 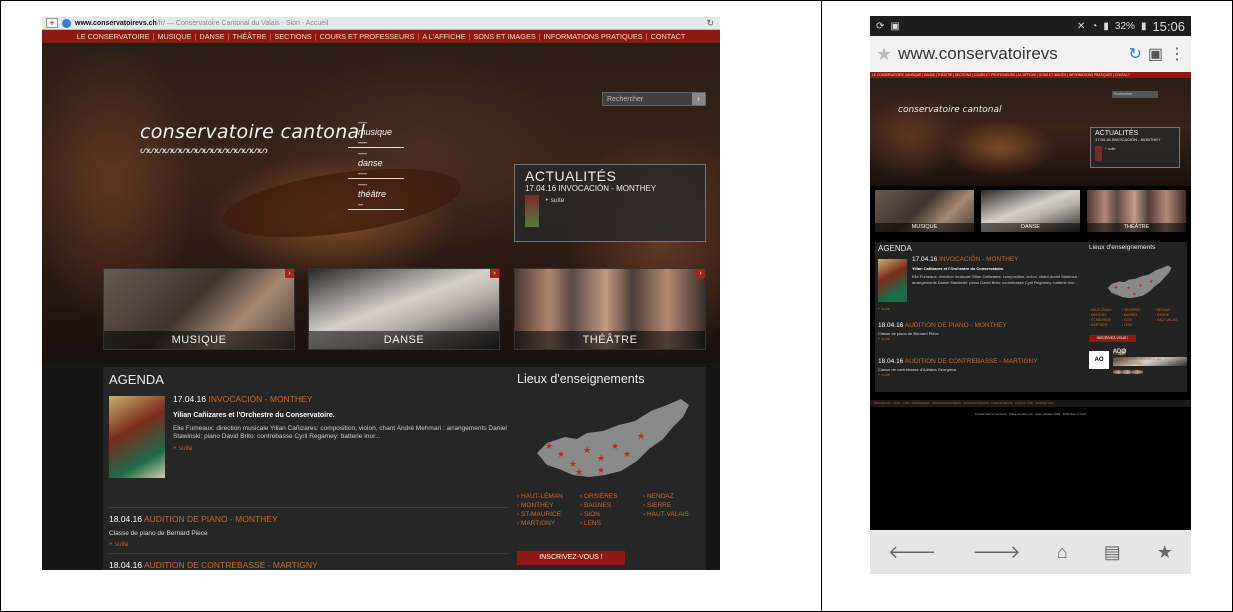 What do you see at coordinates (292, 36) in the screenshot?
I see `nav-item: SECTIONS` at bounding box center [292, 36].